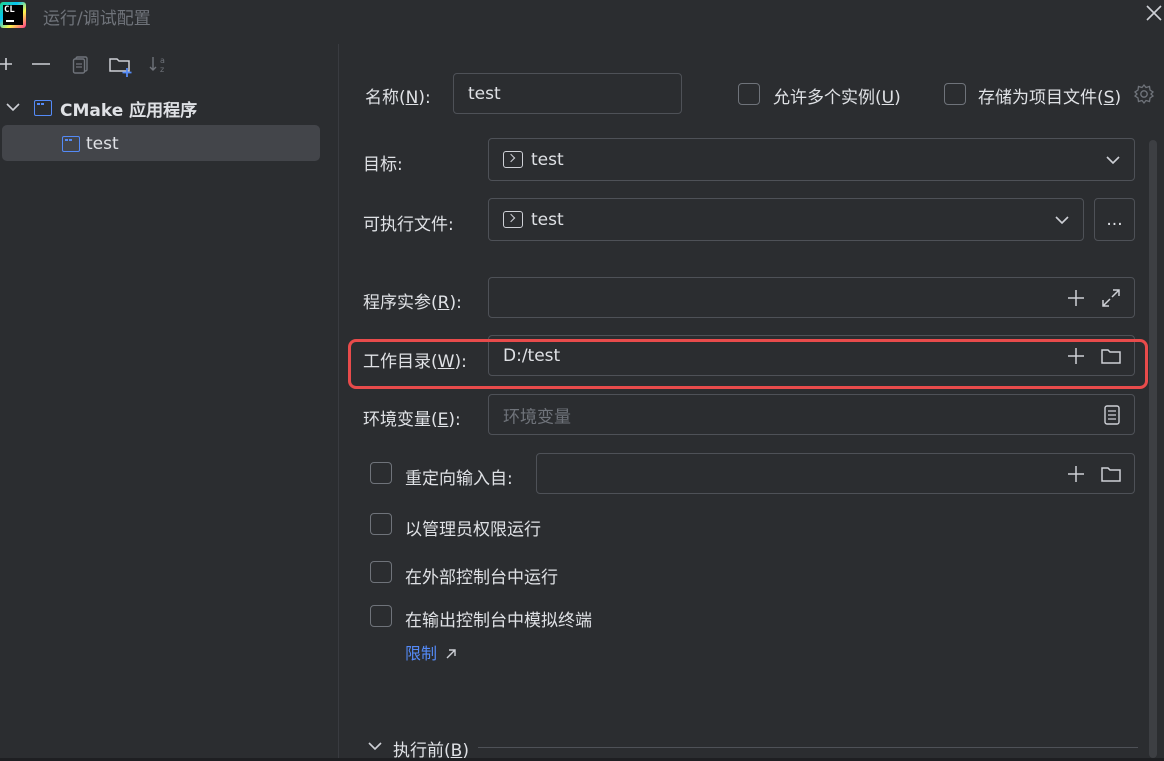  I want to click on program-args-label: 程序实参(R):, so click(412, 303).